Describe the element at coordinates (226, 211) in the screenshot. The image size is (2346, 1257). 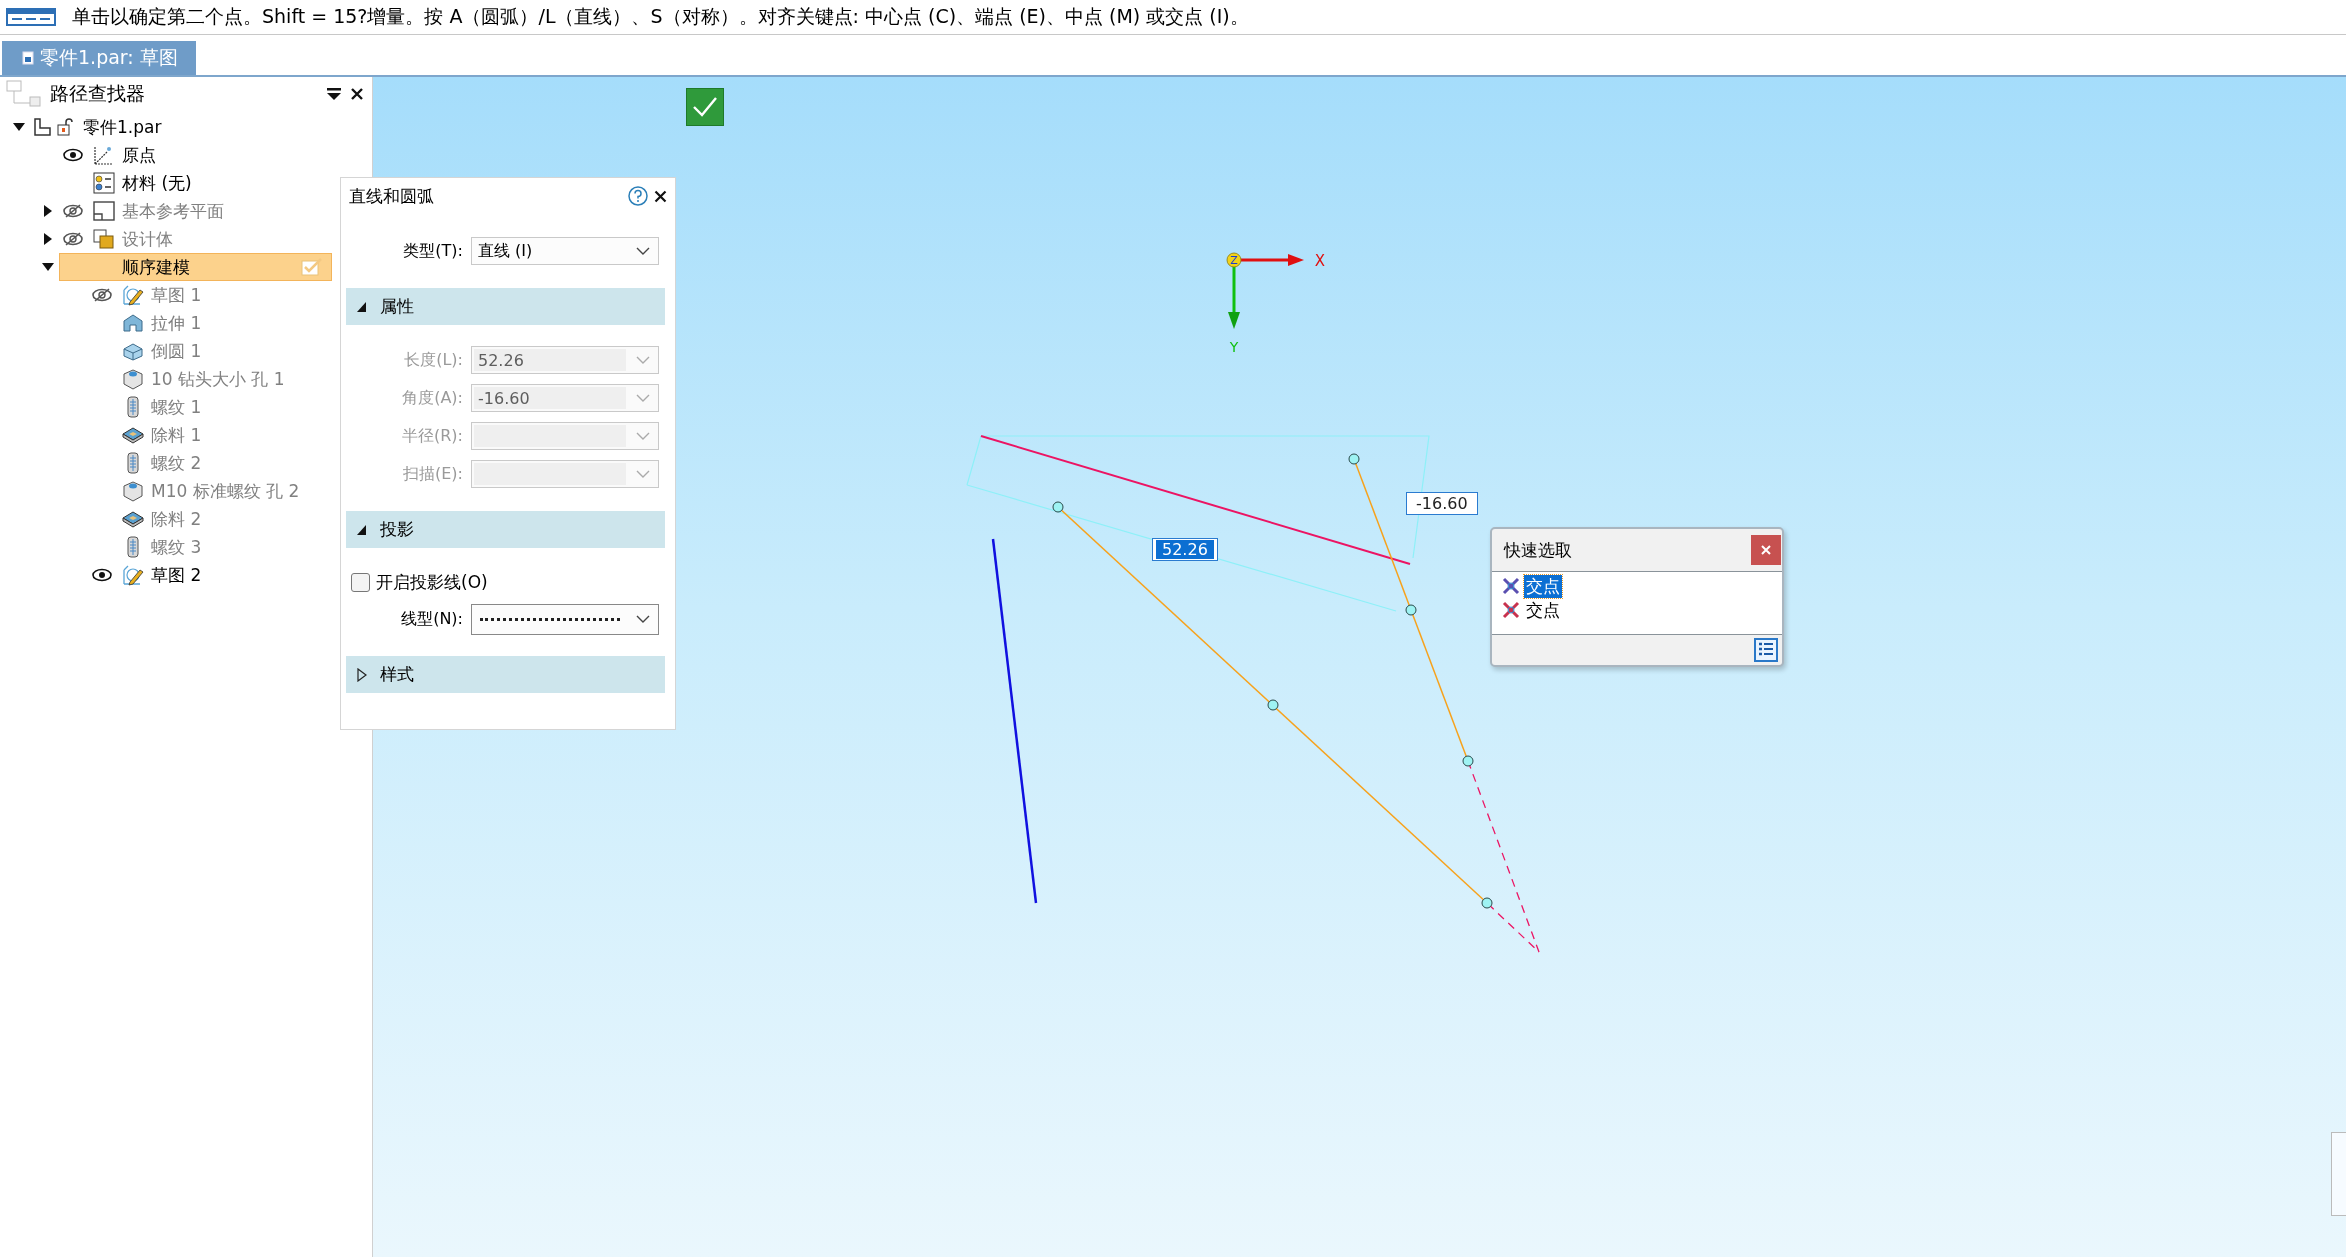
I see `tree-item-label: 基本参考平面` at that location.